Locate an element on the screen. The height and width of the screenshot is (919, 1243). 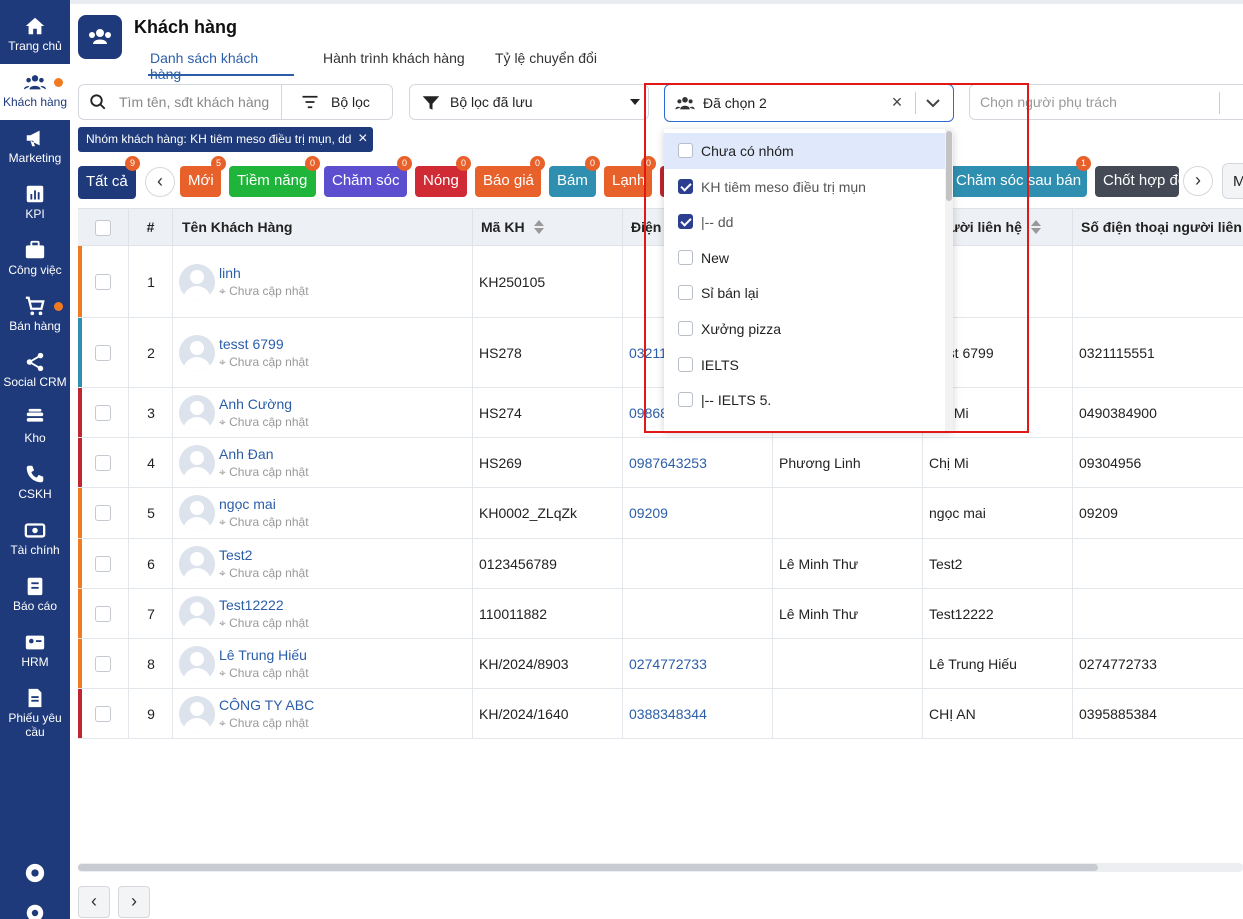
sidebar-item-phieu-yeu-cau: Phiếu yêu cầu is located at coordinates (35, 710).